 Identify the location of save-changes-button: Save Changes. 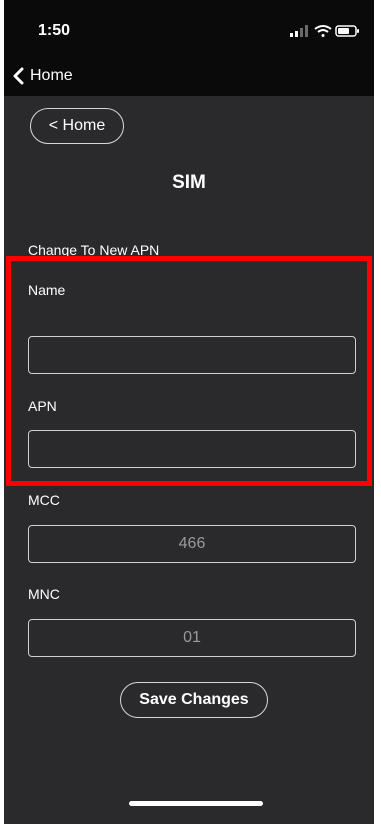
(194, 700).